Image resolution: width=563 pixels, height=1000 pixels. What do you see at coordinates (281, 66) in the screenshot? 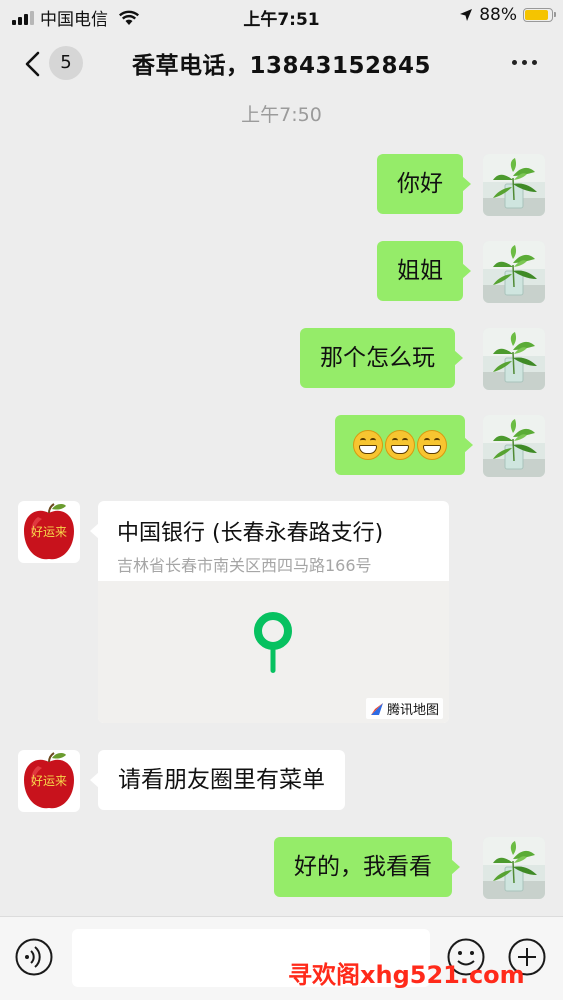
I see `chat-title: 香草电话，13843152845` at bounding box center [281, 66].